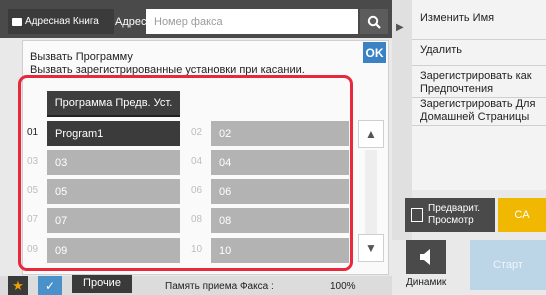  What do you see at coordinates (197, 249) in the screenshot?
I see `slot-number: 10` at bounding box center [197, 249].